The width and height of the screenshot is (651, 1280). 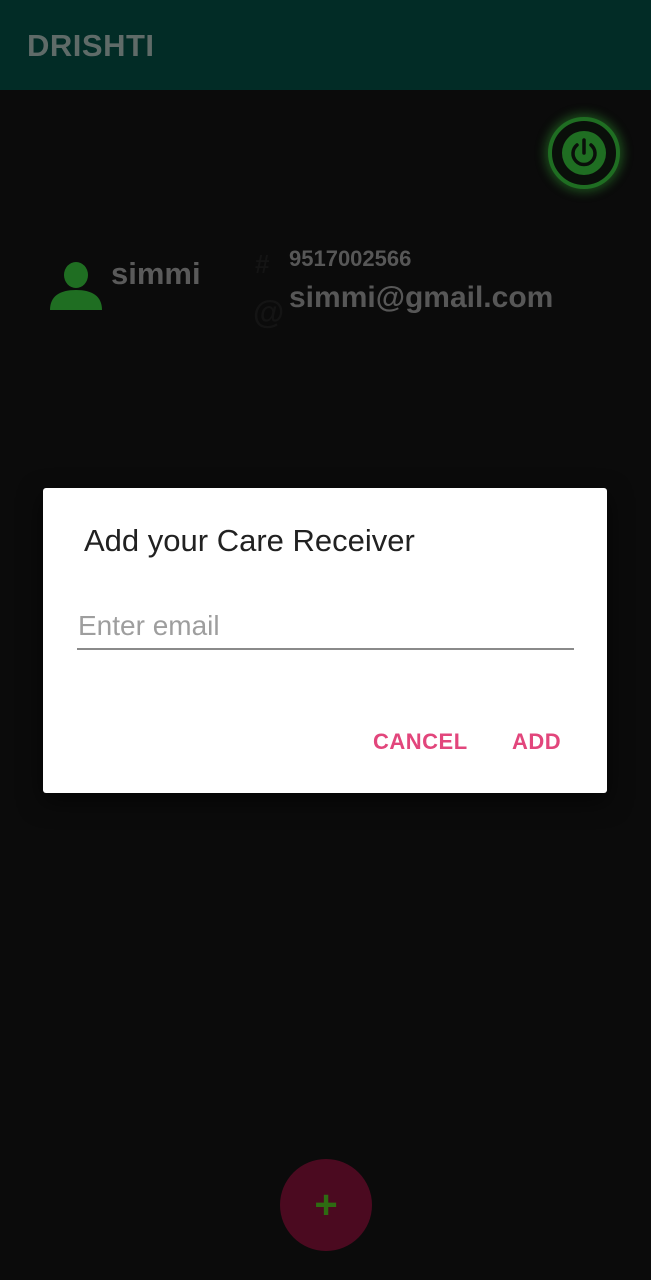 I want to click on user-phone: 9517002566, so click(x=350, y=258).